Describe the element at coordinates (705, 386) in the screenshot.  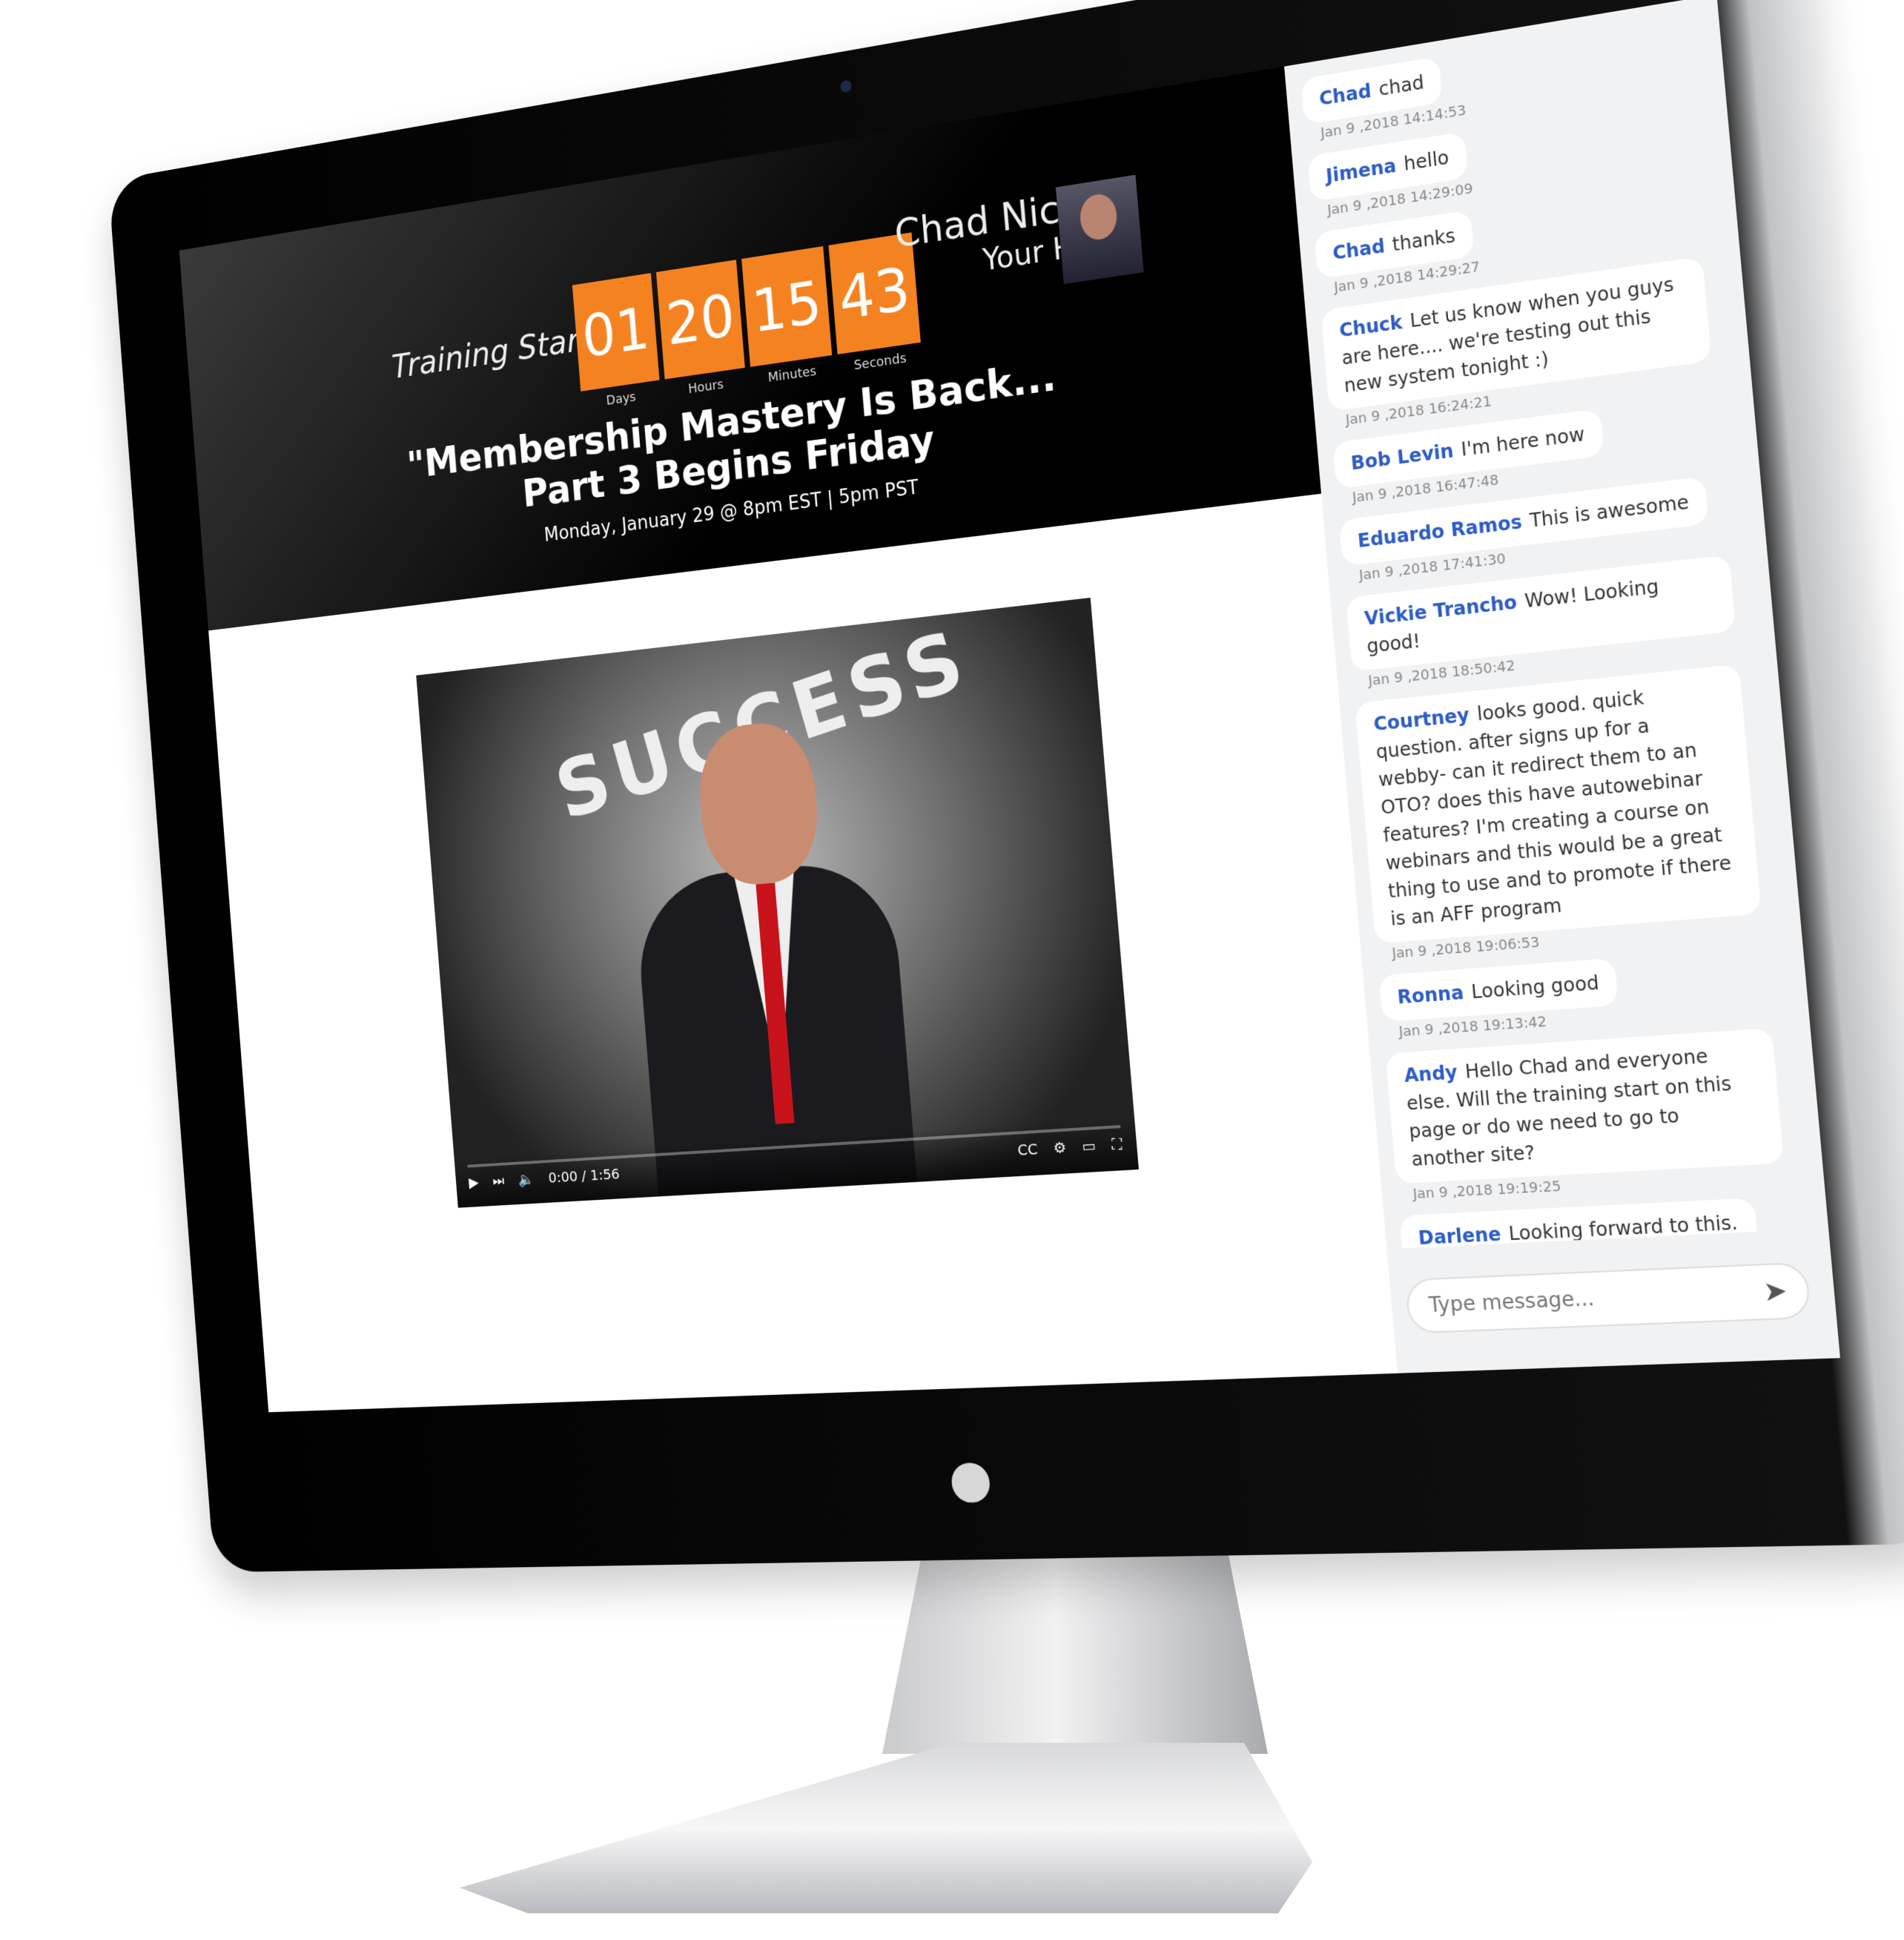
I see `countdown-label: Hours` at that location.